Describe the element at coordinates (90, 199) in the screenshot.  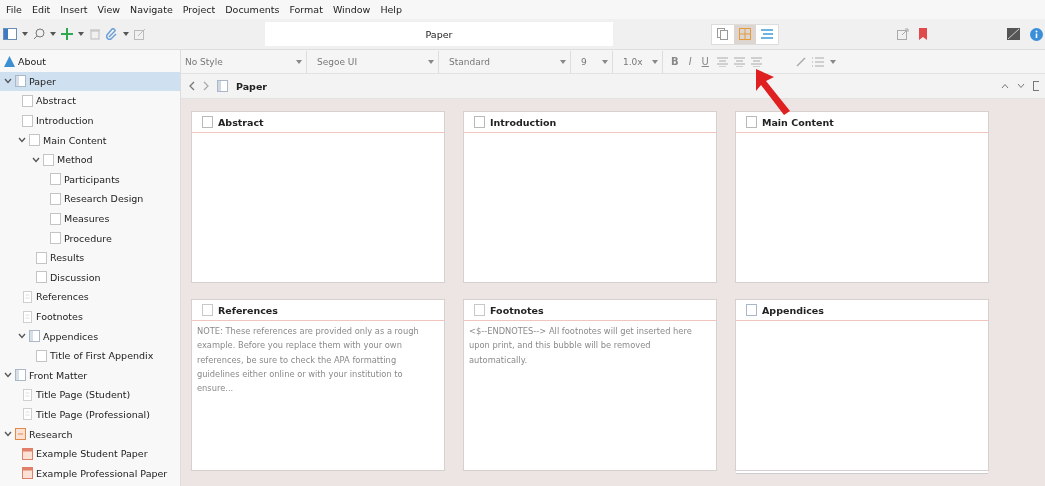
I see `binder-item: Research Design` at that location.